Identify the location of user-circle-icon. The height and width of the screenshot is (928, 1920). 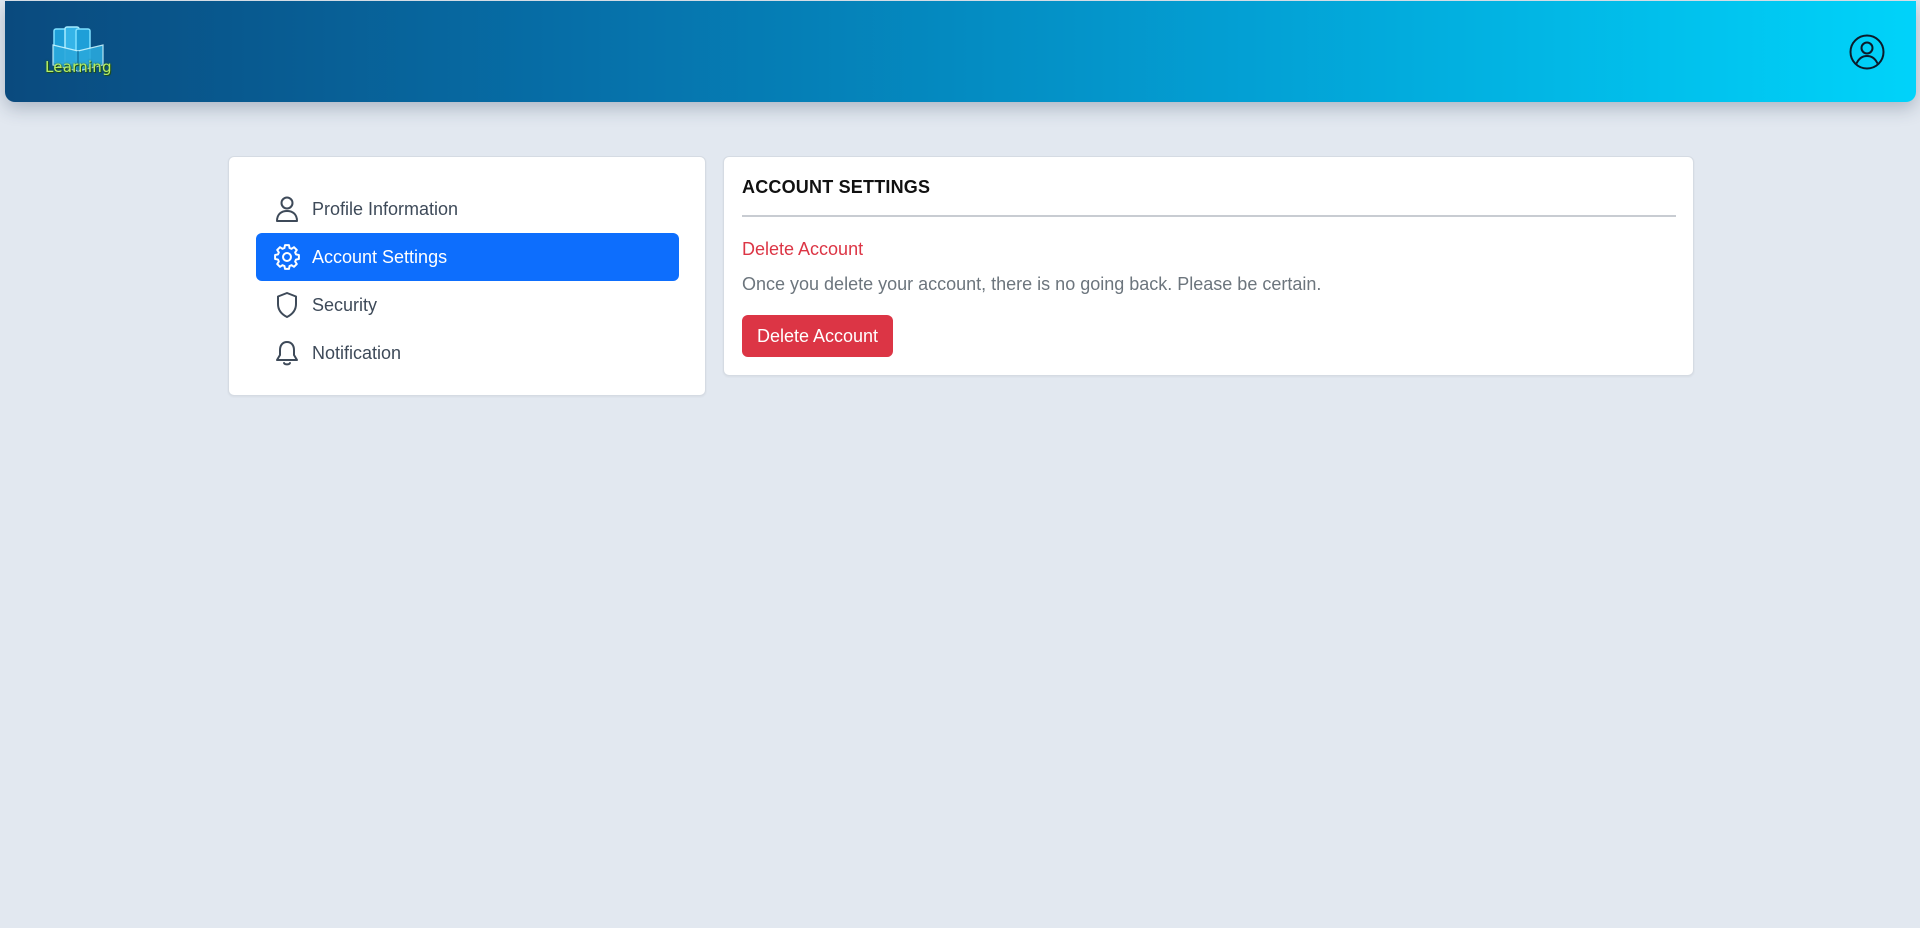
(1867, 52).